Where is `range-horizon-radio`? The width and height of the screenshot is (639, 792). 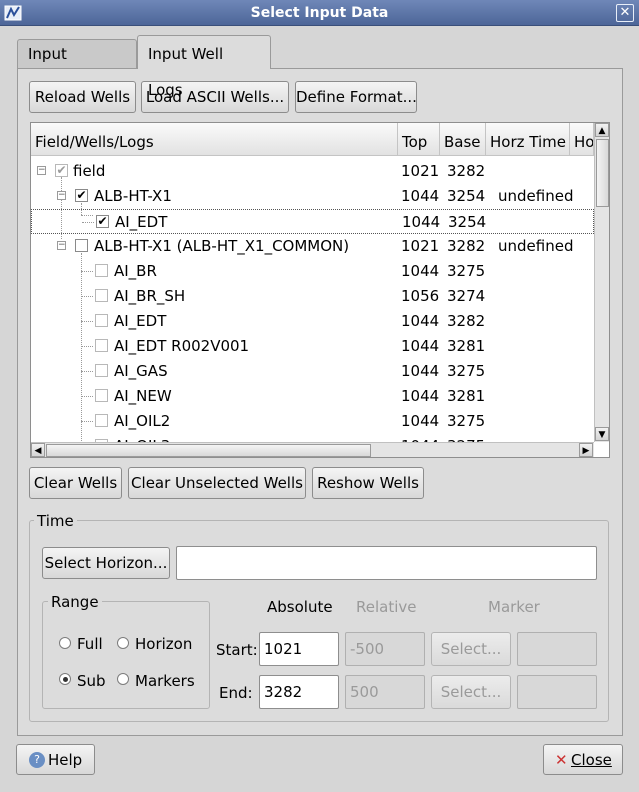 range-horizon-radio is located at coordinates (123, 643).